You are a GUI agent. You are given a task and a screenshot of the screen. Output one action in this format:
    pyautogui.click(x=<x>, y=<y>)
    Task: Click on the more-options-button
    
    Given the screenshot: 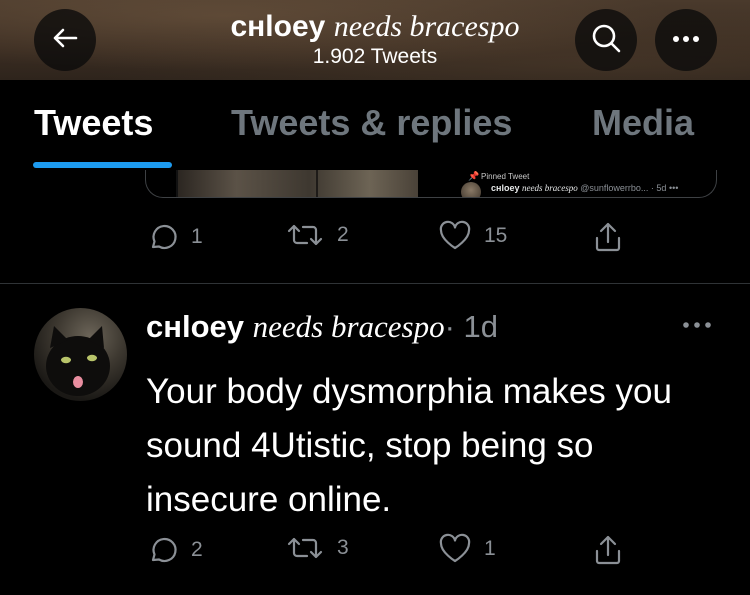 What is the action you would take?
    pyautogui.click(x=686, y=40)
    